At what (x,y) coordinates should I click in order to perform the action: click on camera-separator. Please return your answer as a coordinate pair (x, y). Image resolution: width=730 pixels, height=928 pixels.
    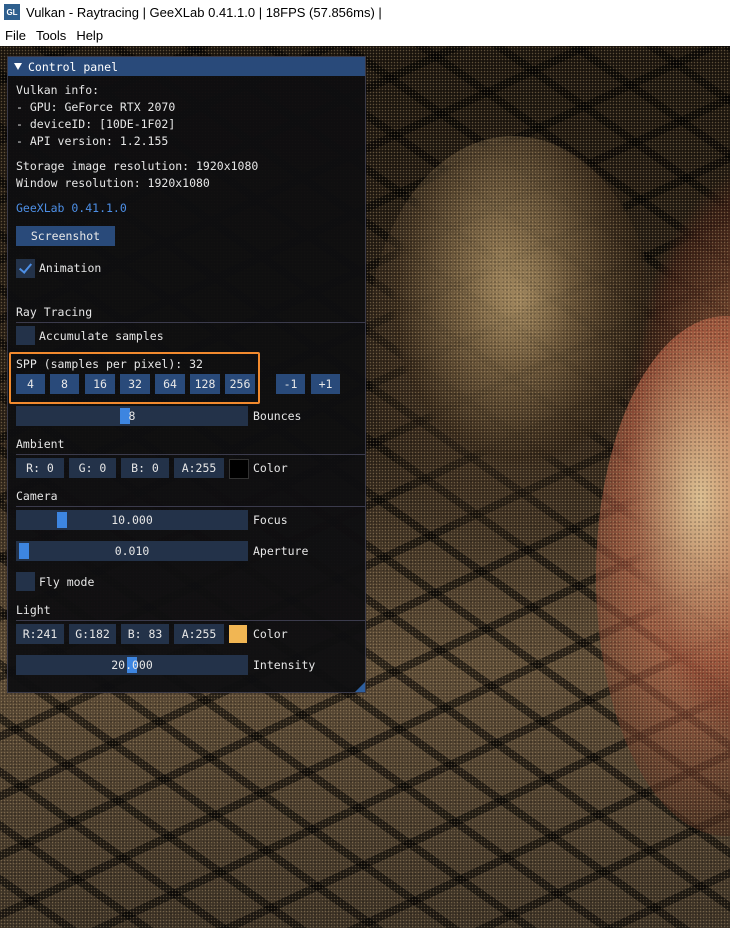
    Looking at the image, I should click on (190, 506).